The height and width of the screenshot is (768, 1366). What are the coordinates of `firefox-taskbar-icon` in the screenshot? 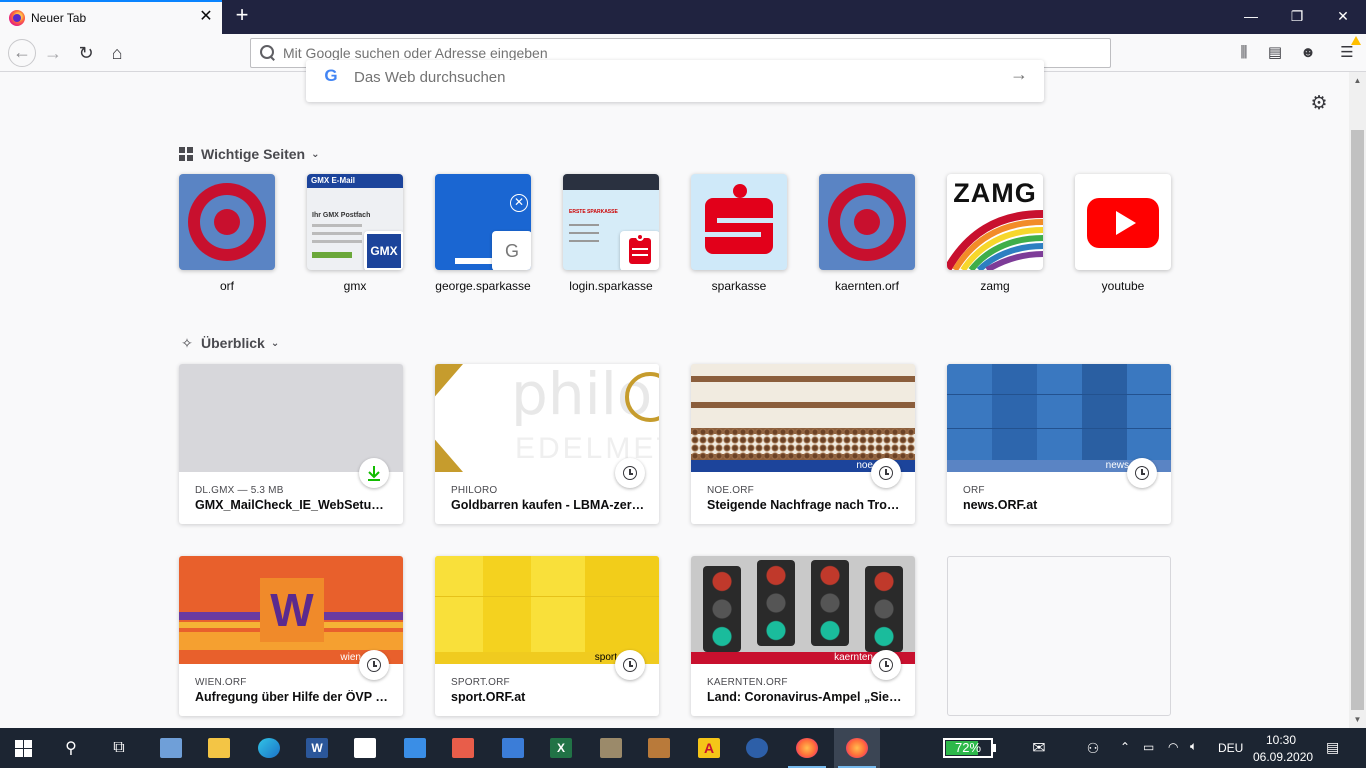 It's located at (807, 748).